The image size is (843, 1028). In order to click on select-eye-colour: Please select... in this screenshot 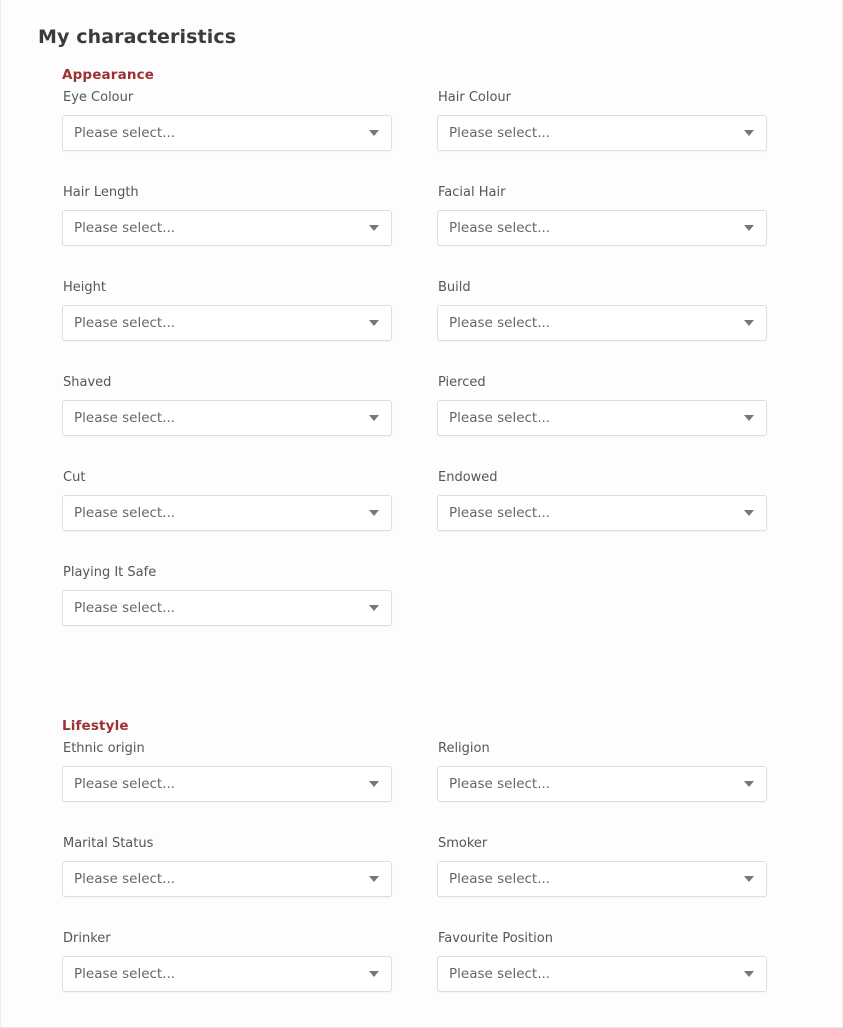, I will do `click(227, 133)`.